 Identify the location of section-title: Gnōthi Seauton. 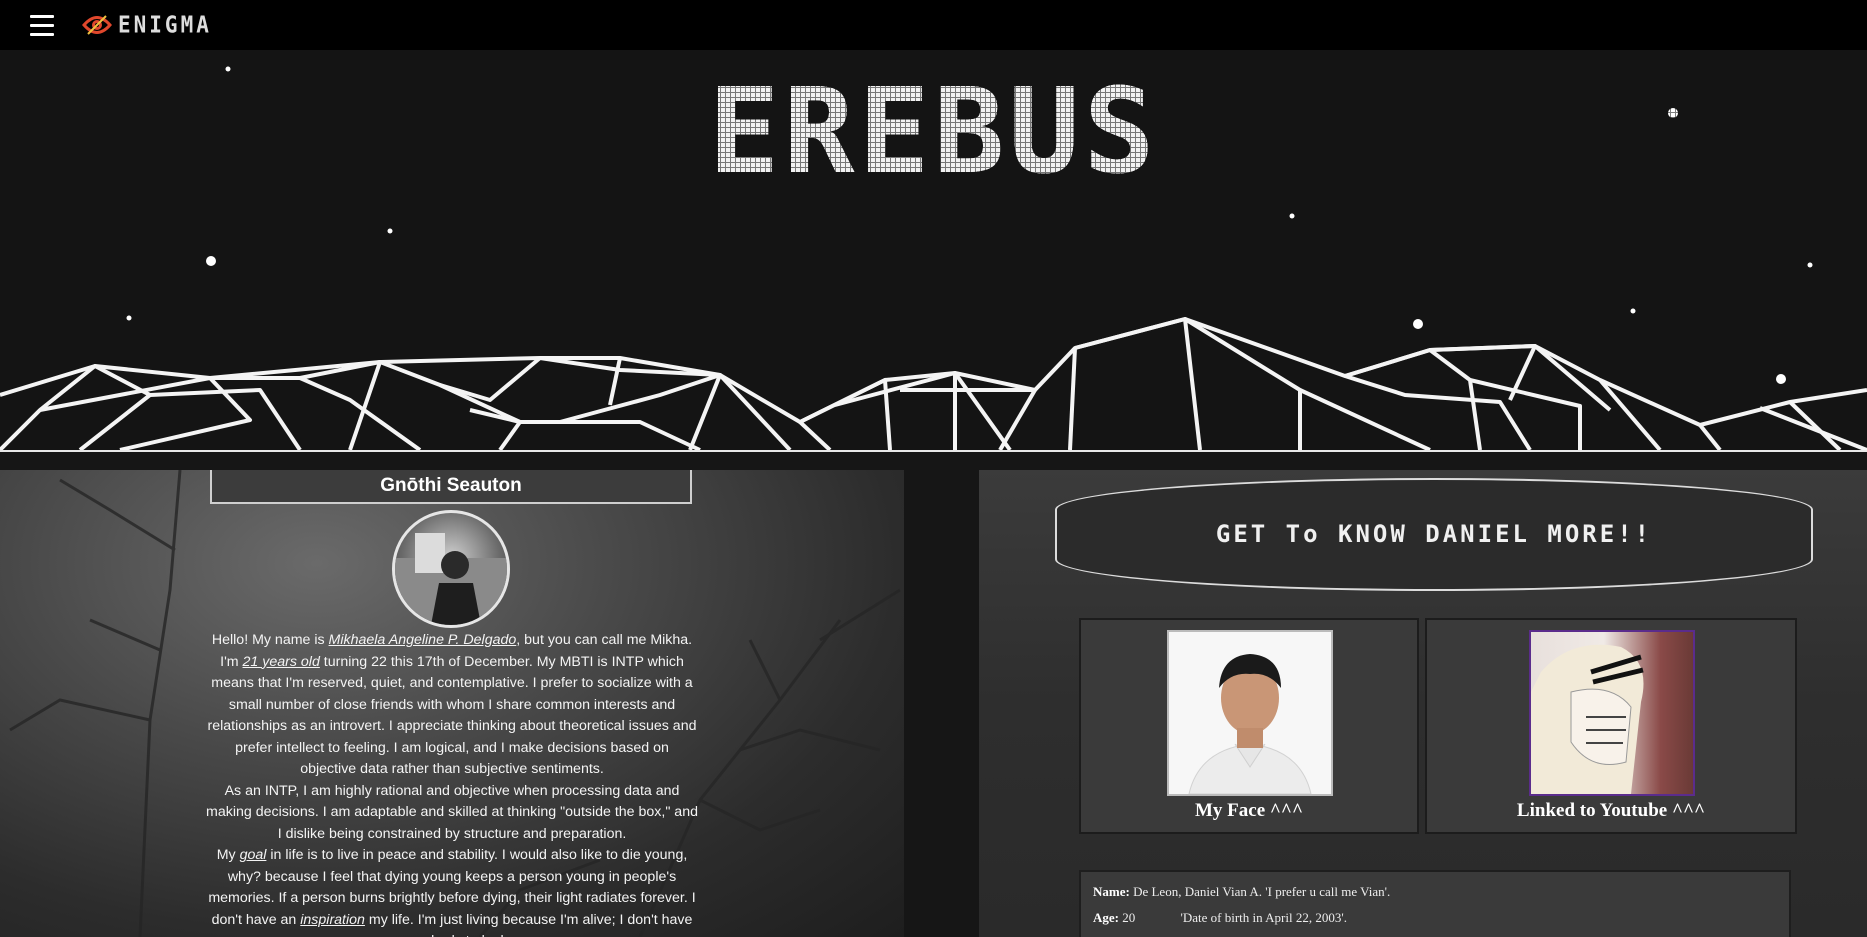
(451, 487).